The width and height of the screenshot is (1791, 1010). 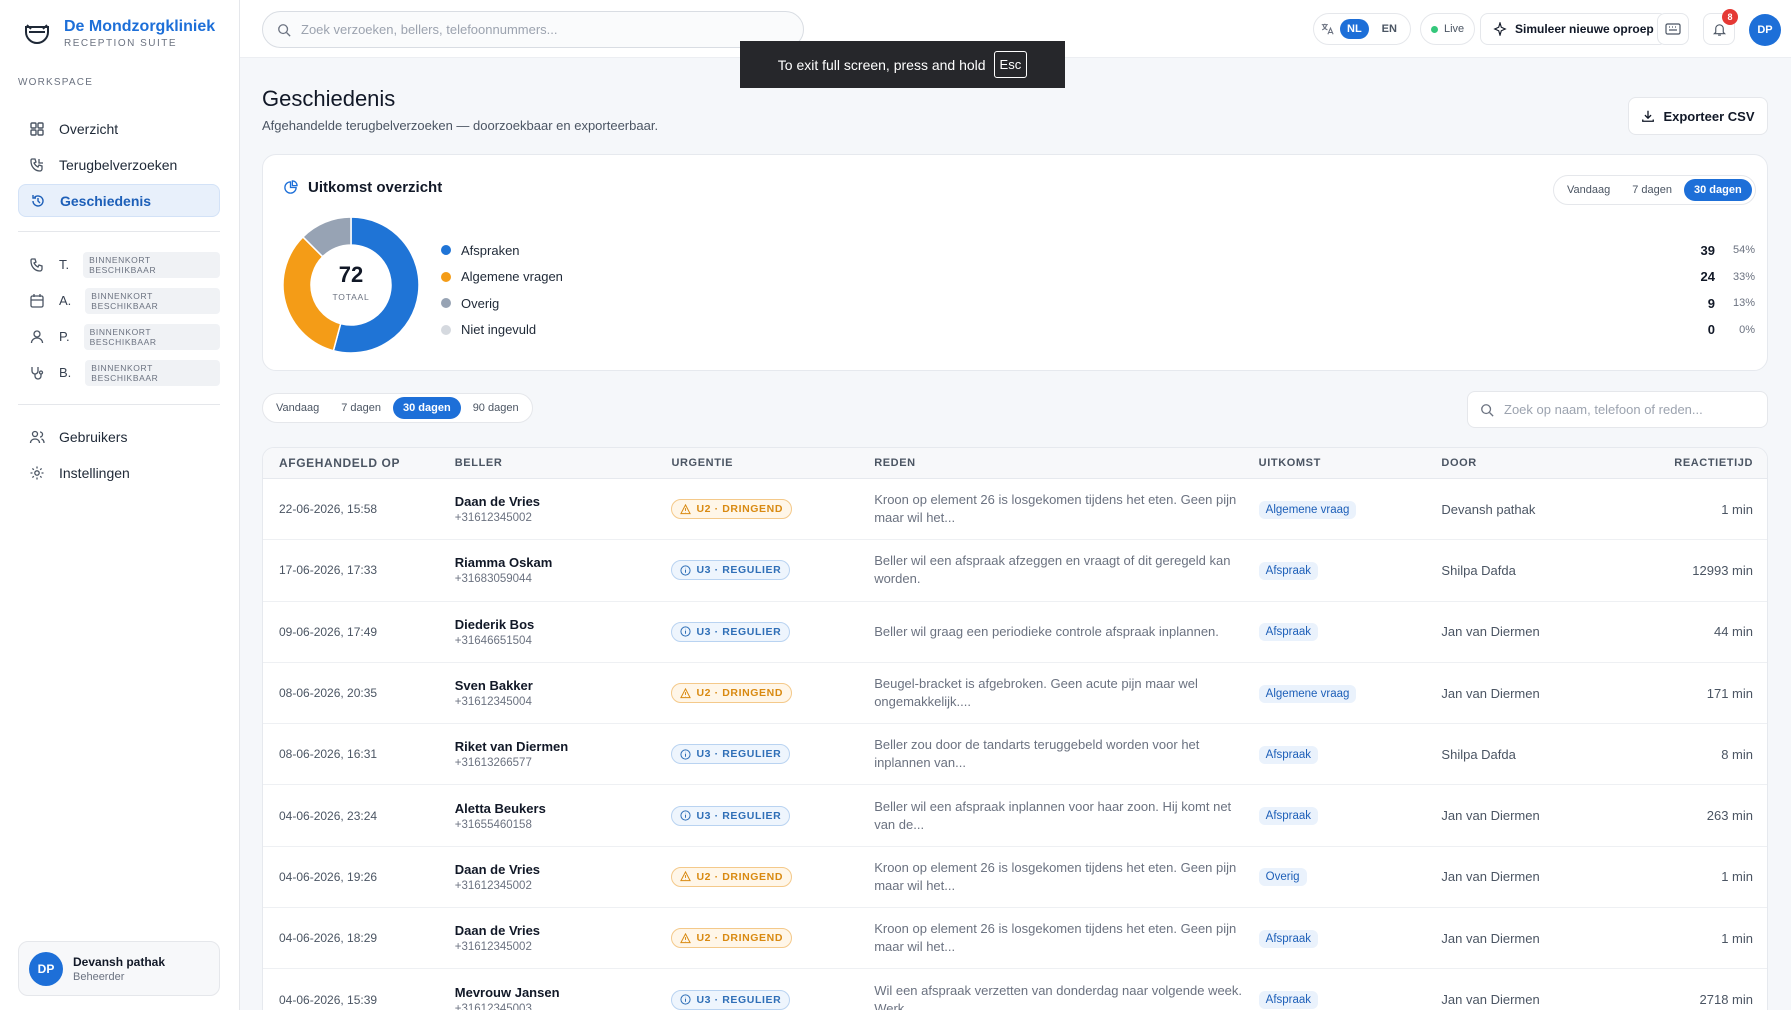 I want to click on outcome-cell: Afspraak, so click(x=1350, y=754).